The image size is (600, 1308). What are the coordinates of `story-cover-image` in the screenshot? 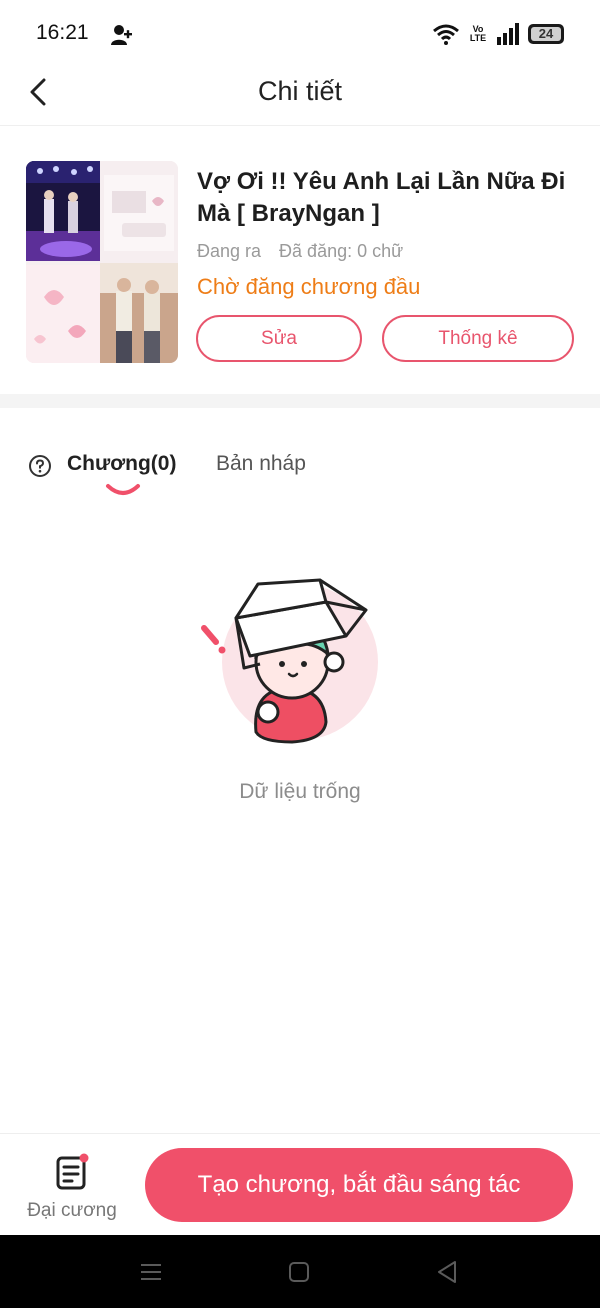 It's located at (102, 262).